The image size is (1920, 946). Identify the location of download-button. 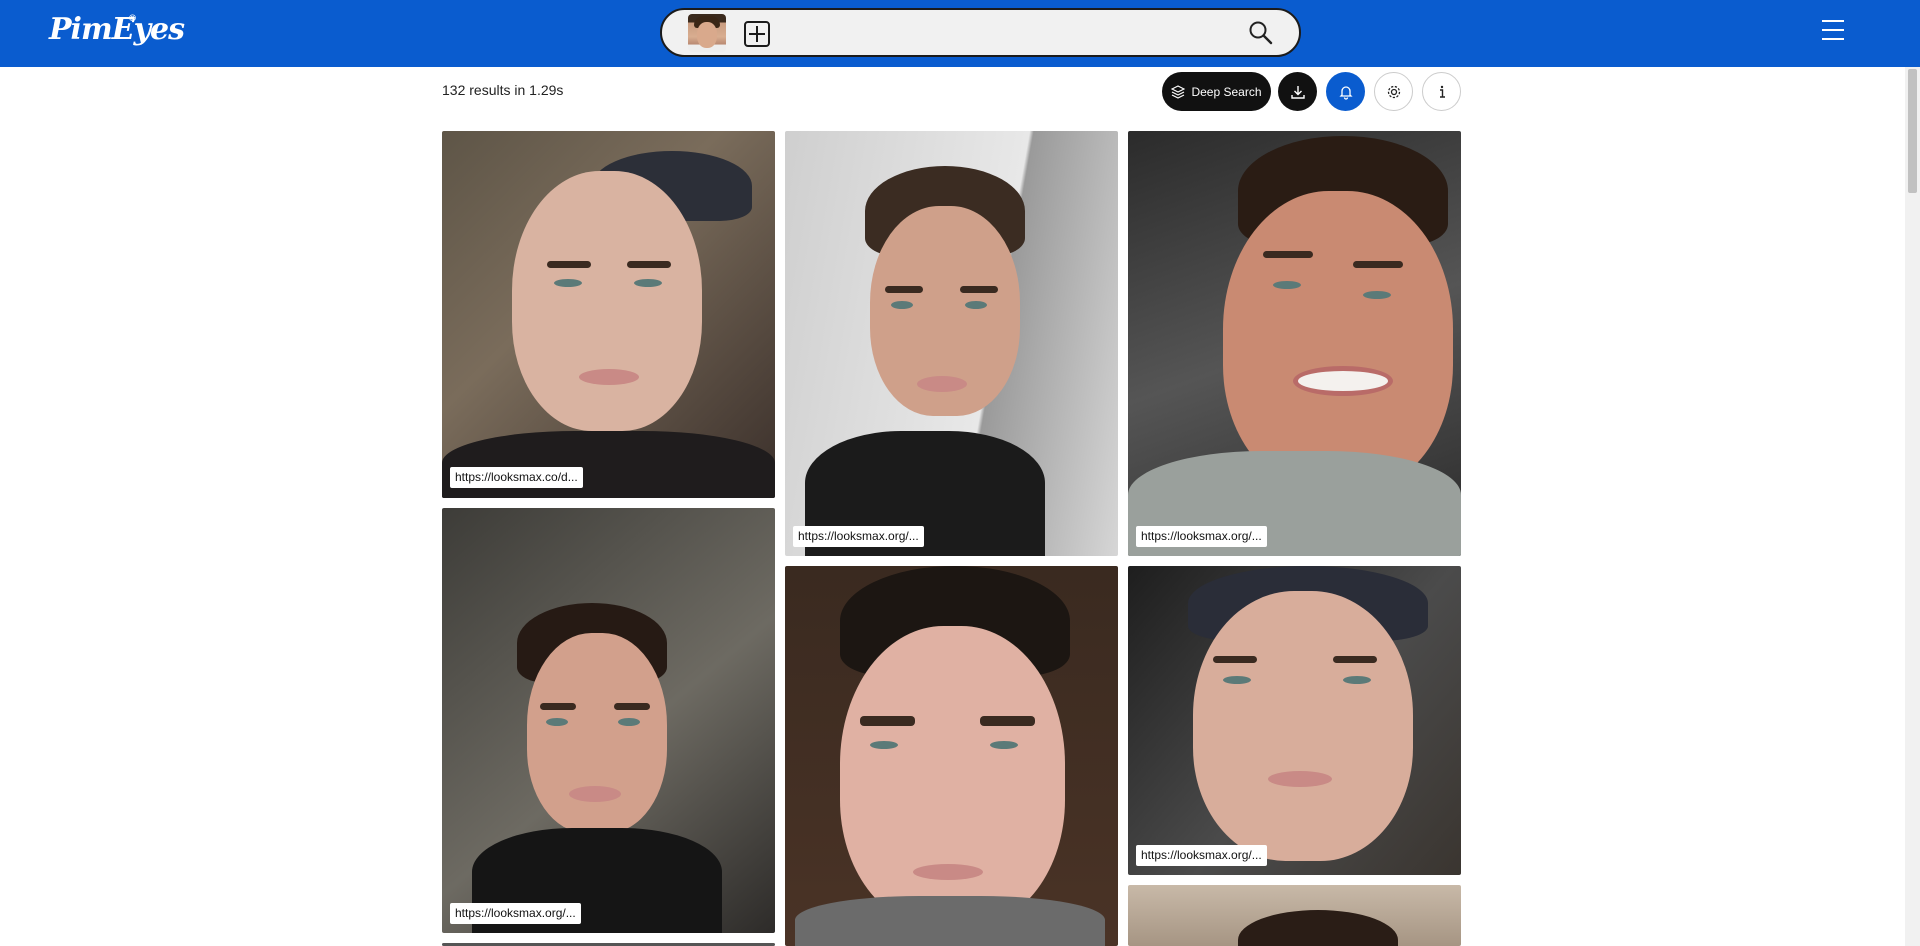
(1297, 91).